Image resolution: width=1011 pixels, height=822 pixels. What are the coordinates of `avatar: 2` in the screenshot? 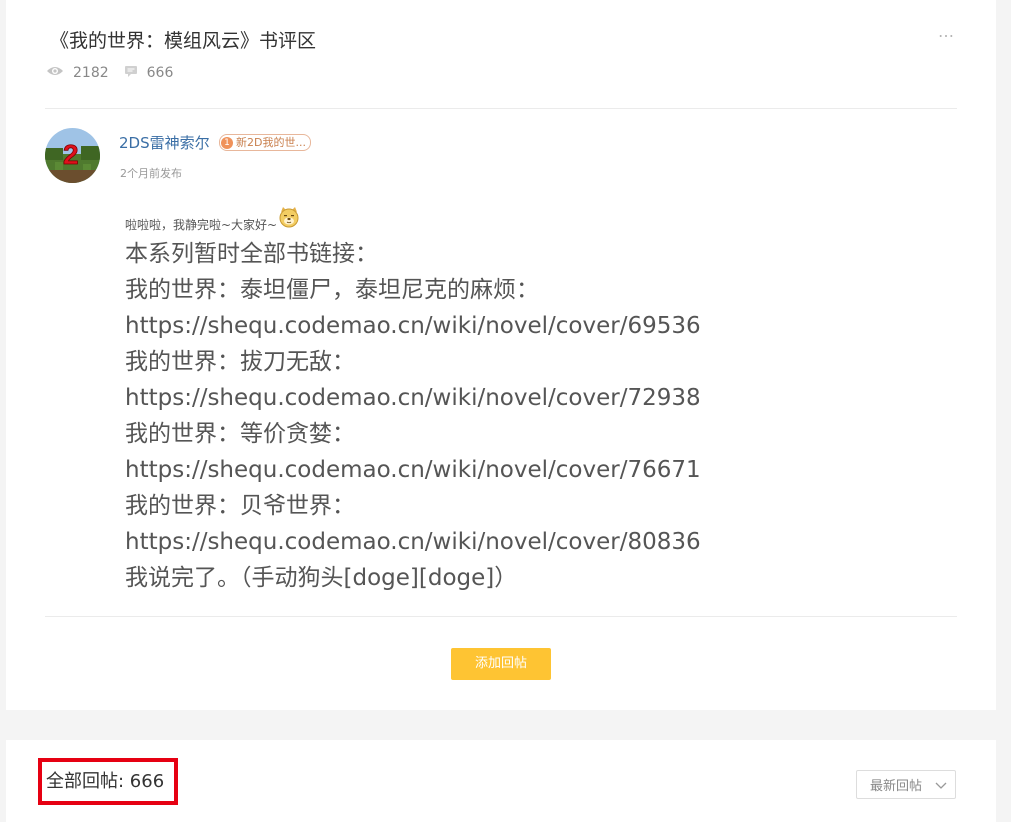 It's located at (72, 155).